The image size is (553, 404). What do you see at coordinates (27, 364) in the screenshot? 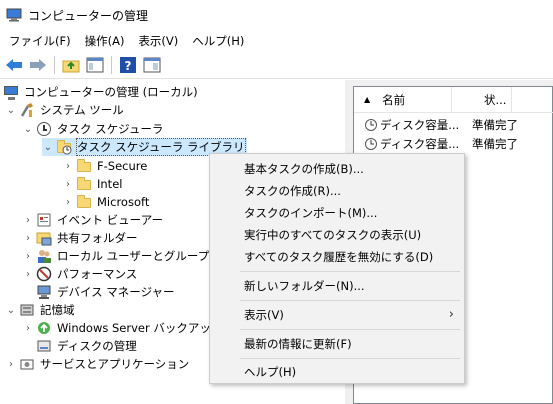
I see `services-icon` at bounding box center [27, 364].